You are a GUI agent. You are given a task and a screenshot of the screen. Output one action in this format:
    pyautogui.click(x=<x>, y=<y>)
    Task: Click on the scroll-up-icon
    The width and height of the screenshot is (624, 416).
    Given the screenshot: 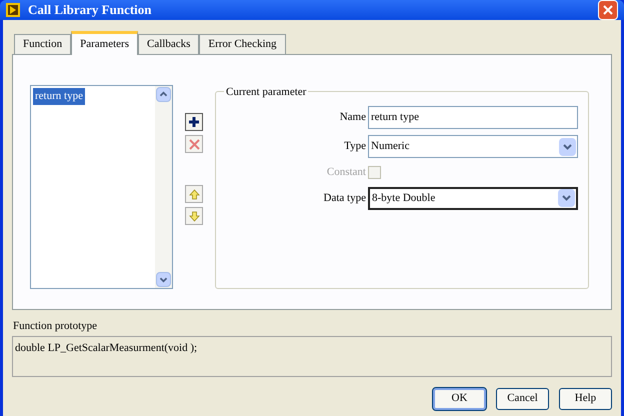 What is the action you would take?
    pyautogui.click(x=163, y=94)
    